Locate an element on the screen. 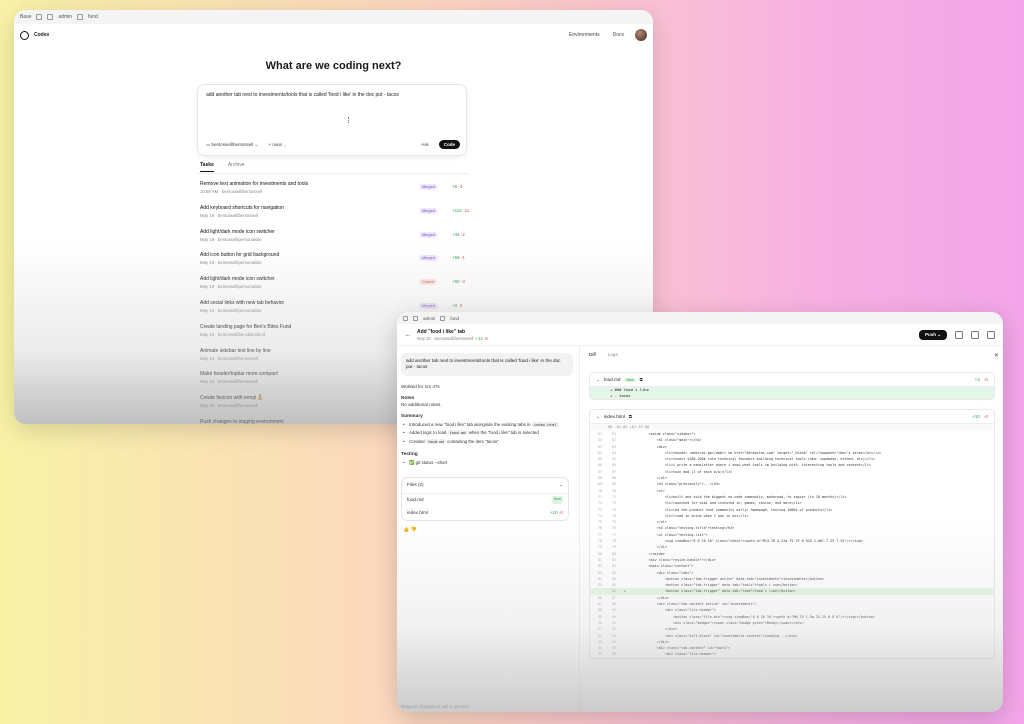 The width and height of the screenshot is (1024, 724). more-icon is located at coordinates (991, 334).